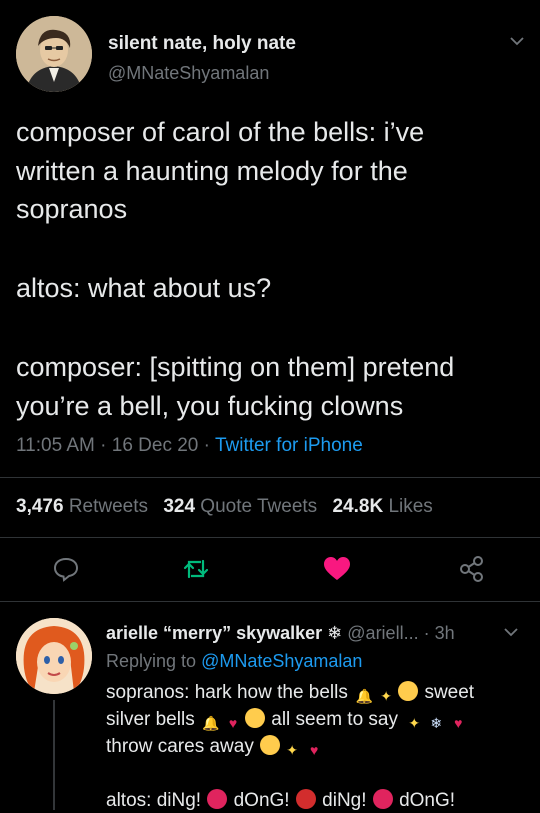 Image resolution: width=540 pixels, height=813 pixels. I want to click on share-icon, so click(472, 569).